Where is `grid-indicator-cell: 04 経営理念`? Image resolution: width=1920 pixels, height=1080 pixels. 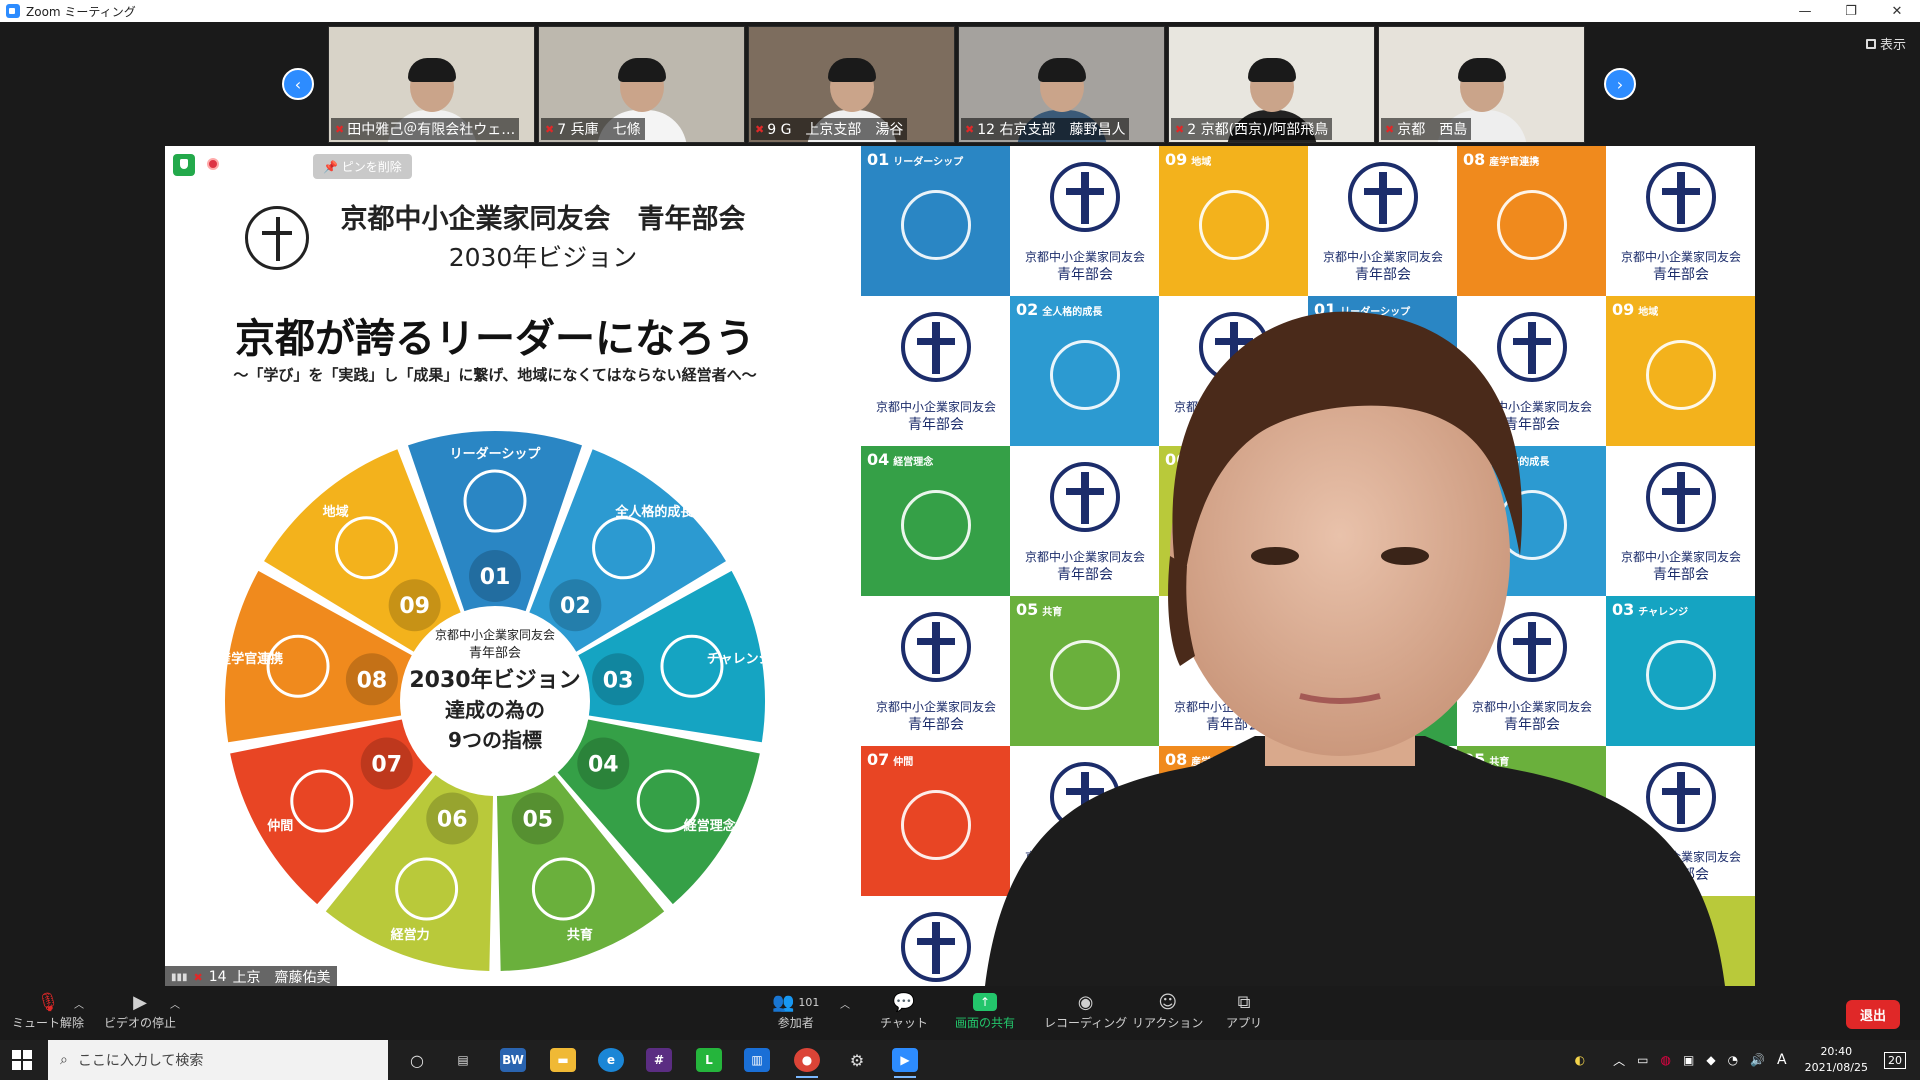
grid-indicator-cell: 04 経営理念 is located at coordinates (936, 521).